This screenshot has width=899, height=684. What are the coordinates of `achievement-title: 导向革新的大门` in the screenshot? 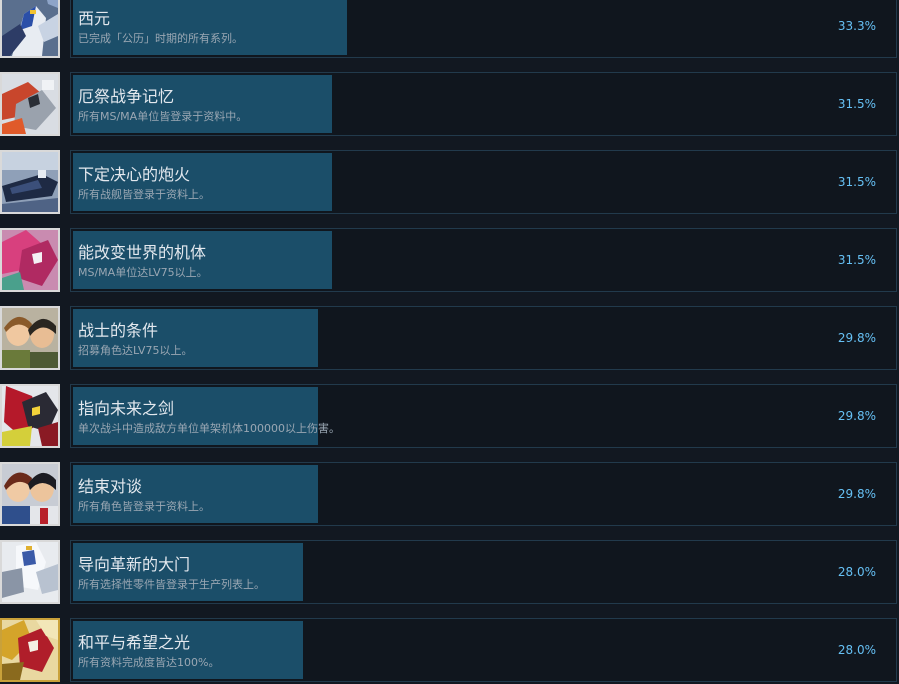 It's located at (134, 564).